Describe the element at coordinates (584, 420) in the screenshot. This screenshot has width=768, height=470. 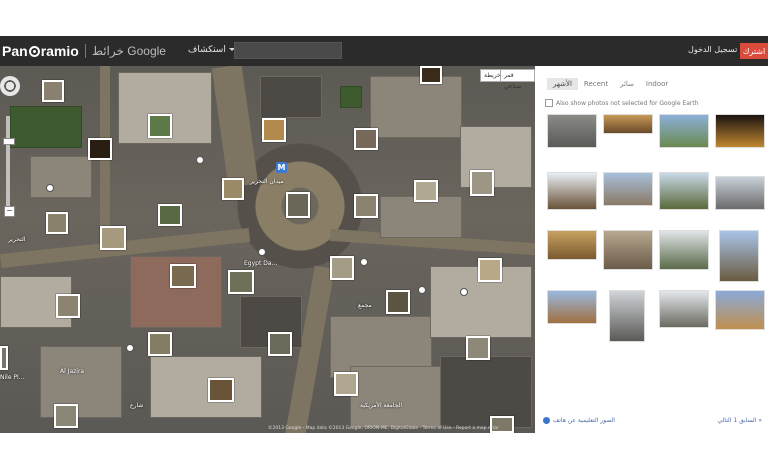
I see `community-link-label: الصور التعليمية عن هاتف` at that location.